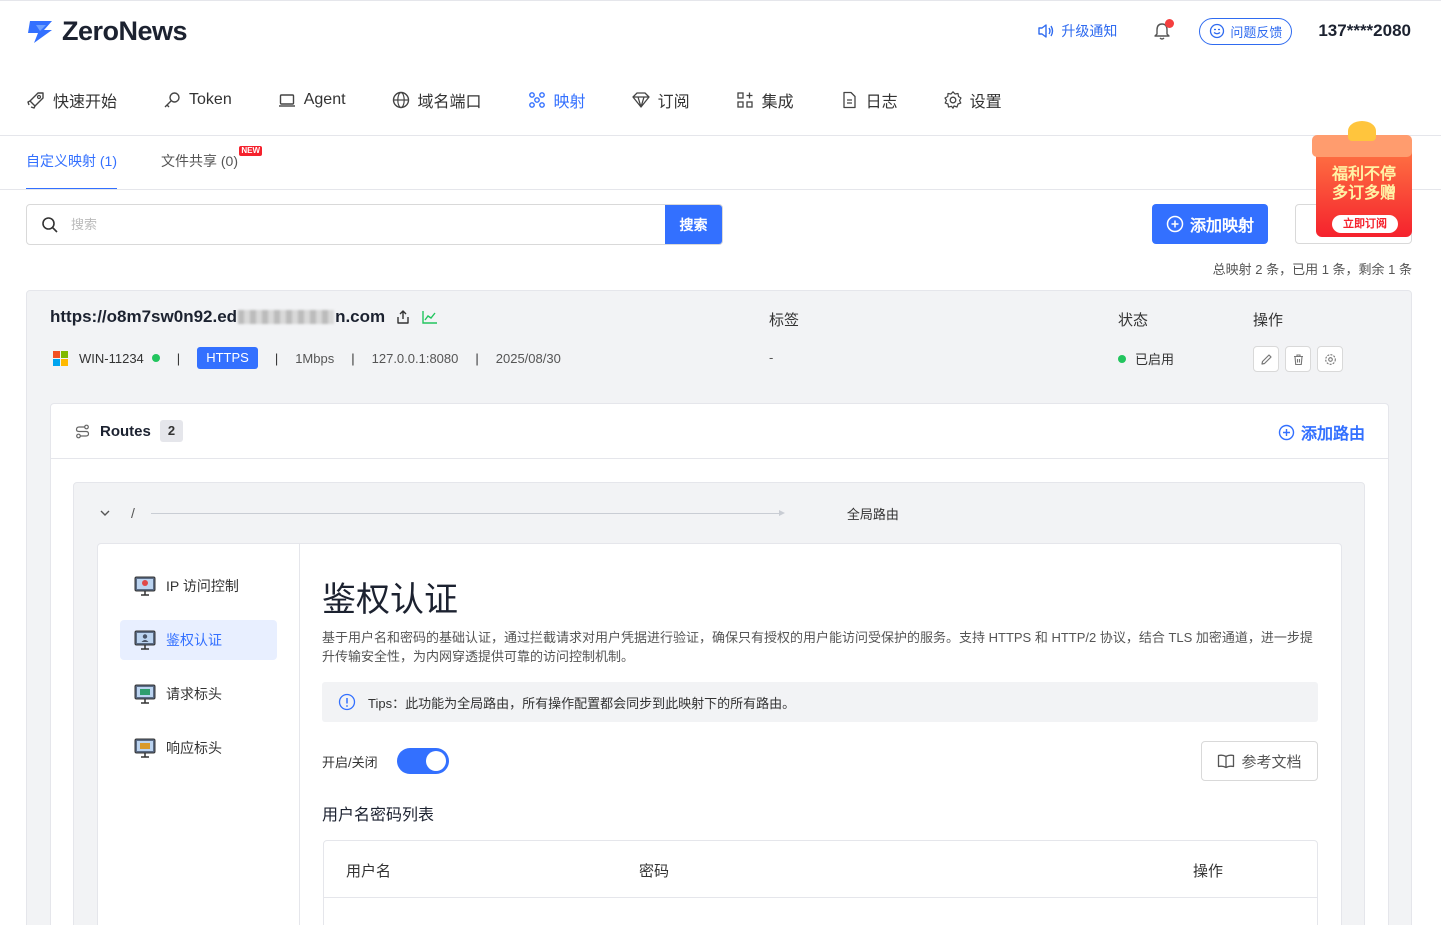  Describe the element at coordinates (85, 102) in the screenshot. I see `nav-label: 快速开始` at that location.